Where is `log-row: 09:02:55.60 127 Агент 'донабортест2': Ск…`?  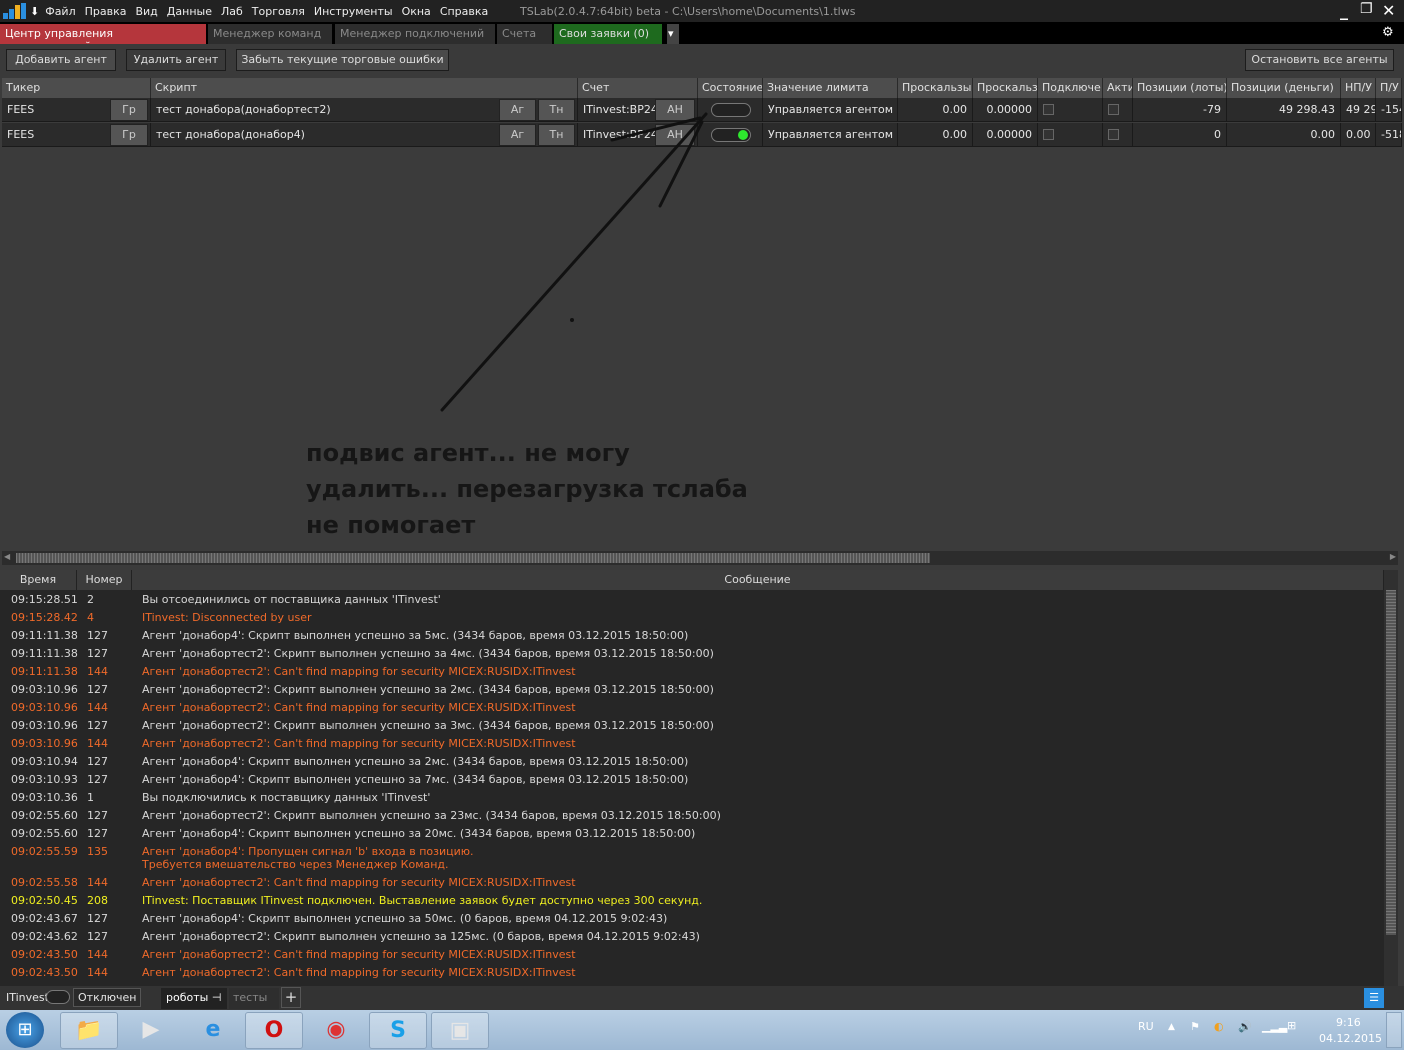
log-row: 09:02:55.60 127 Агент 'донабортест2': Ск… is located at coordinates (692, 818).